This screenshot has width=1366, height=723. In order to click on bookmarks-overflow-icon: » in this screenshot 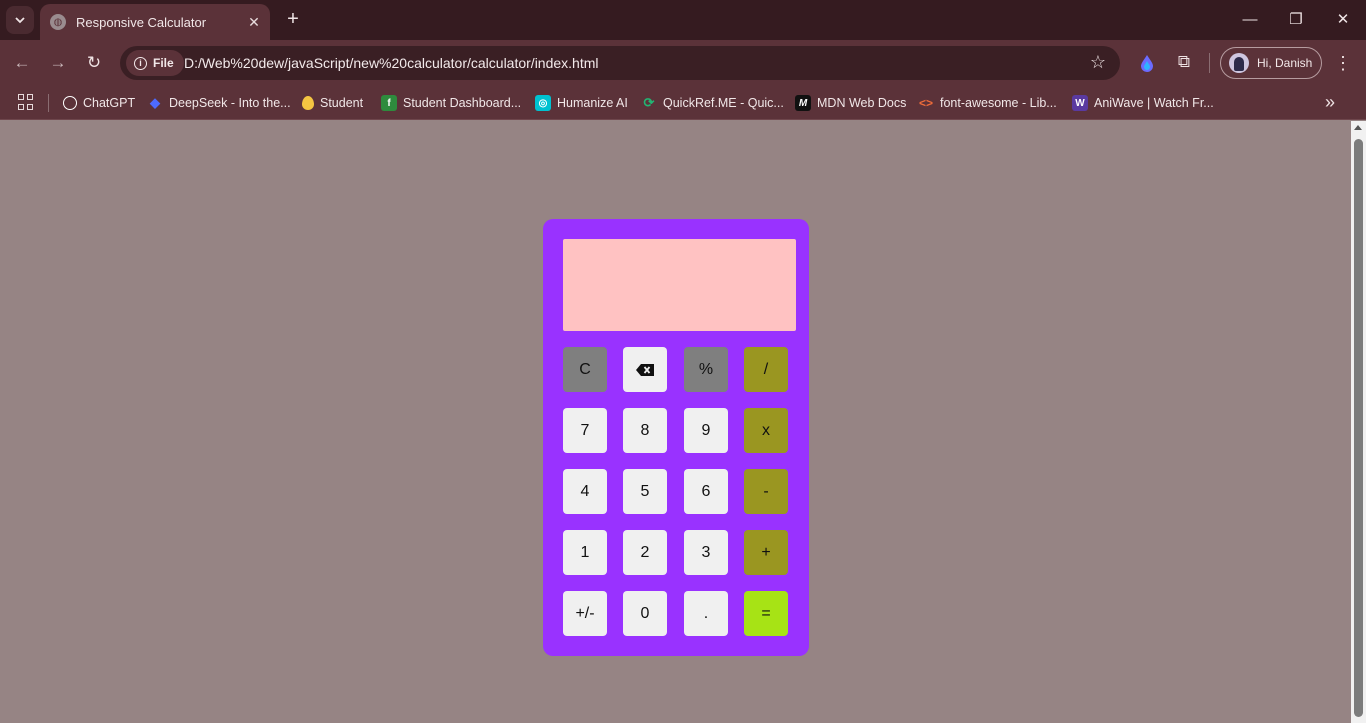, I will do `click(1330, 102)`.